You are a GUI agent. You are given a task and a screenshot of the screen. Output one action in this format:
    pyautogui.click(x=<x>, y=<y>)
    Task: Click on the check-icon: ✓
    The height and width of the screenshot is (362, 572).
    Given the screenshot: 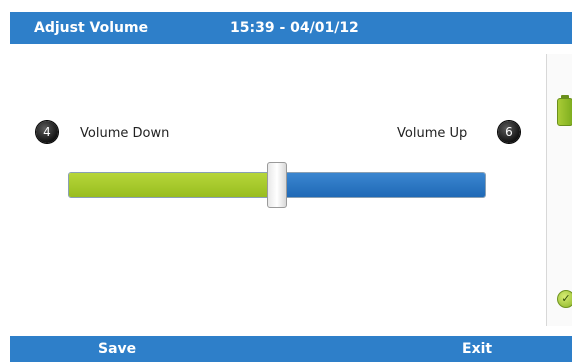 What is the action you would take?
    pyautogui.click(x=564, y=299)
    